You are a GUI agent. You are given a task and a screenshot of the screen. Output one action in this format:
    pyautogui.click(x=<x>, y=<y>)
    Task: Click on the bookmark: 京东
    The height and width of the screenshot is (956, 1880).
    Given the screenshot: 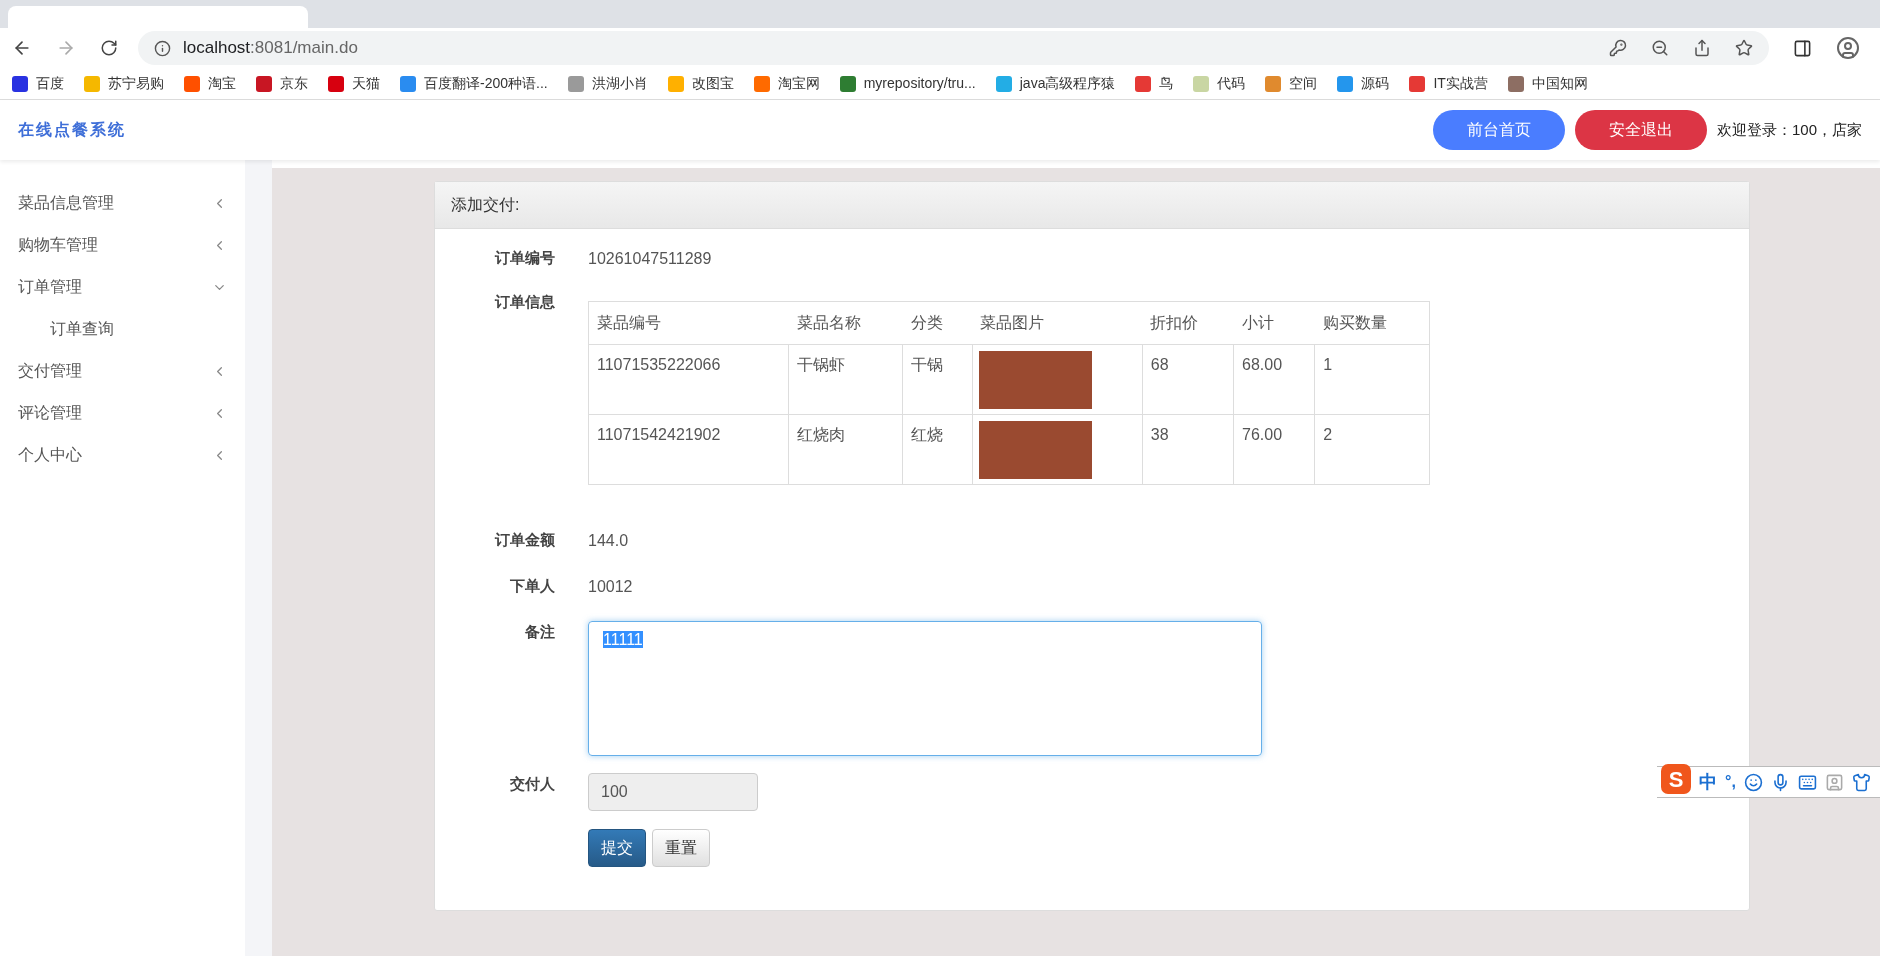 What is the action you would take?
    pyautogui.click(x=282, y=83)
    